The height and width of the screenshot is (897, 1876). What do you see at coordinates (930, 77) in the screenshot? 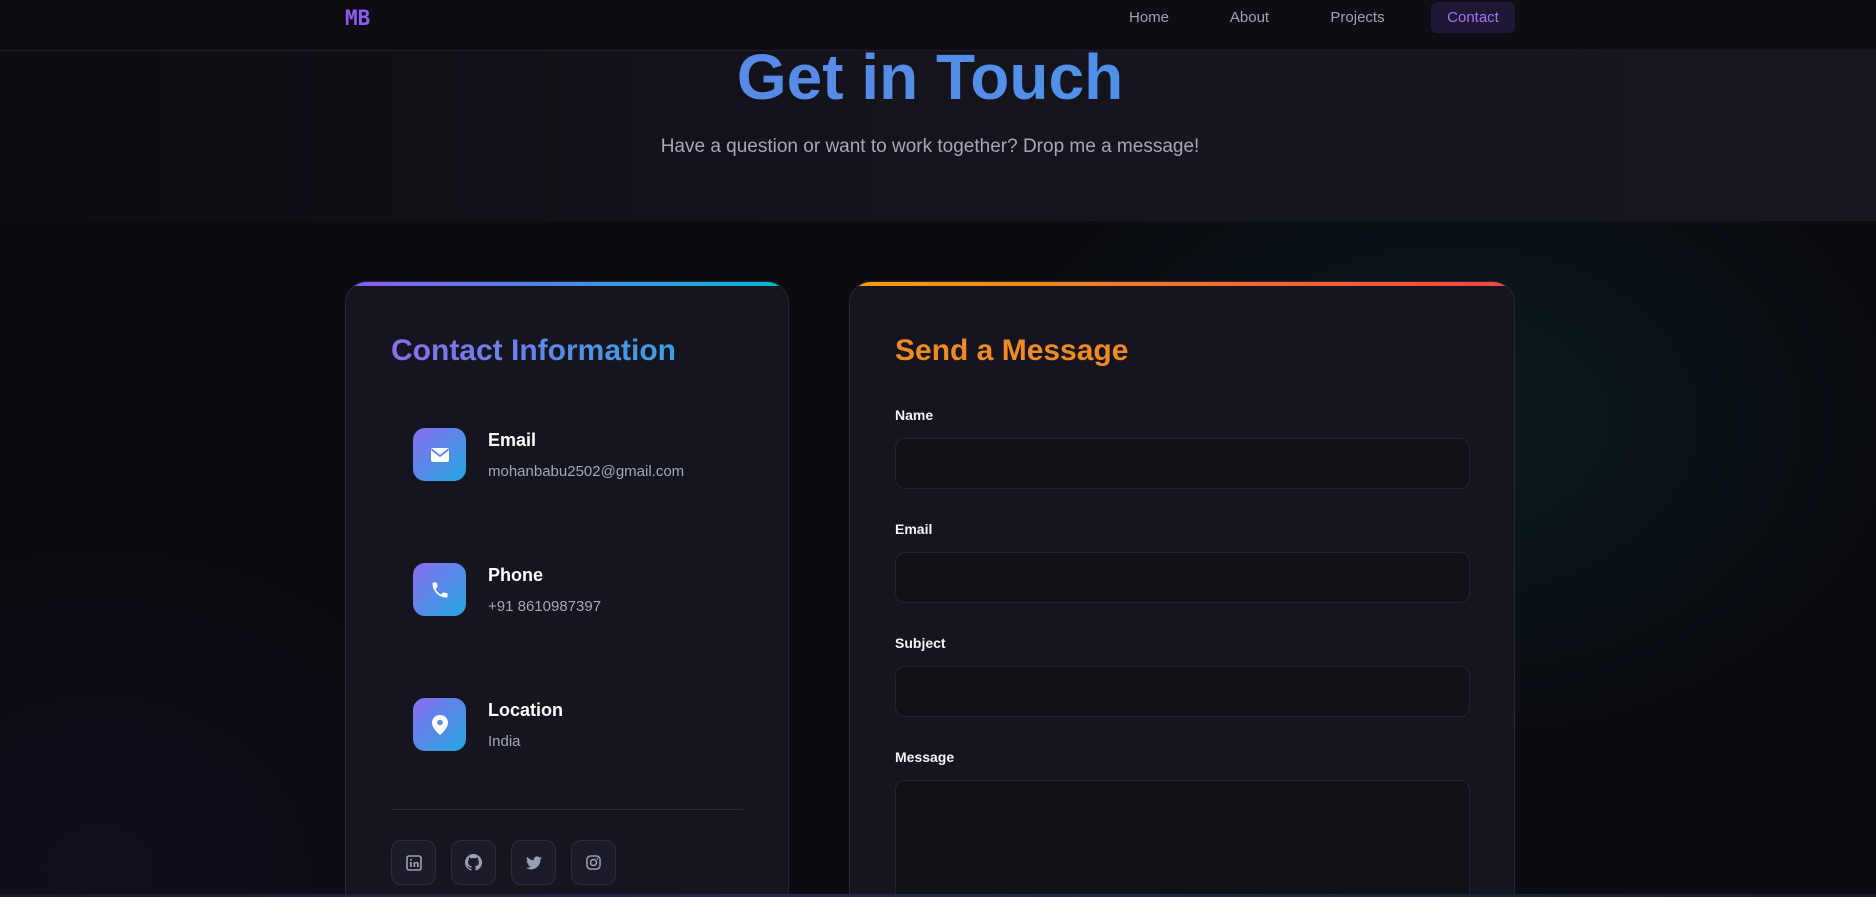
I see `page-title: Get in Touch` at bounding box center [930, 77].